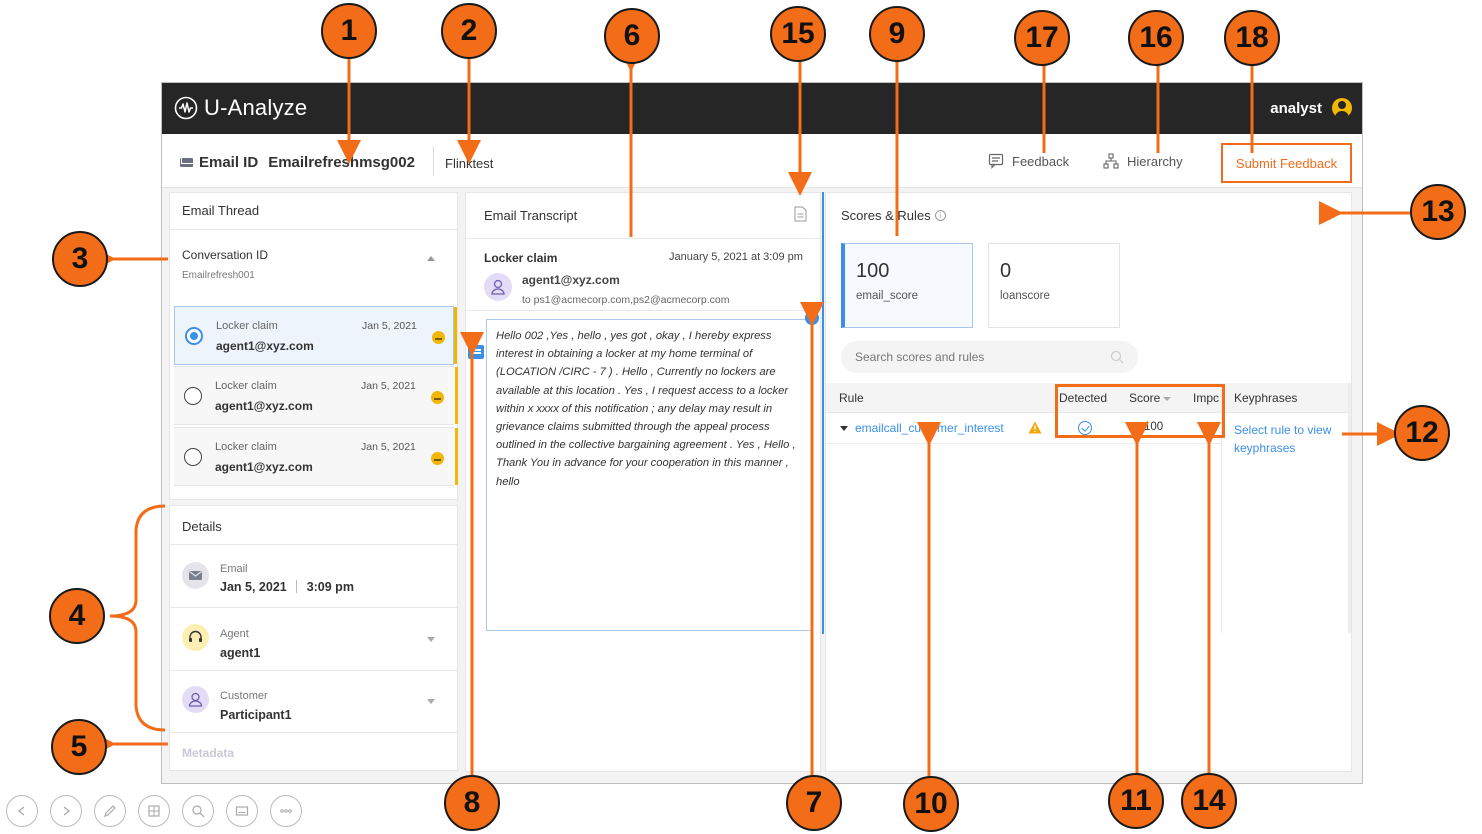 Image resolution: width=1482 pixels, height=834 pixels. What do you see at coordinates (907, 285) in the screenshot?
I see `score-card-email-score: 100 email_score` at bounding box center [907, 285].